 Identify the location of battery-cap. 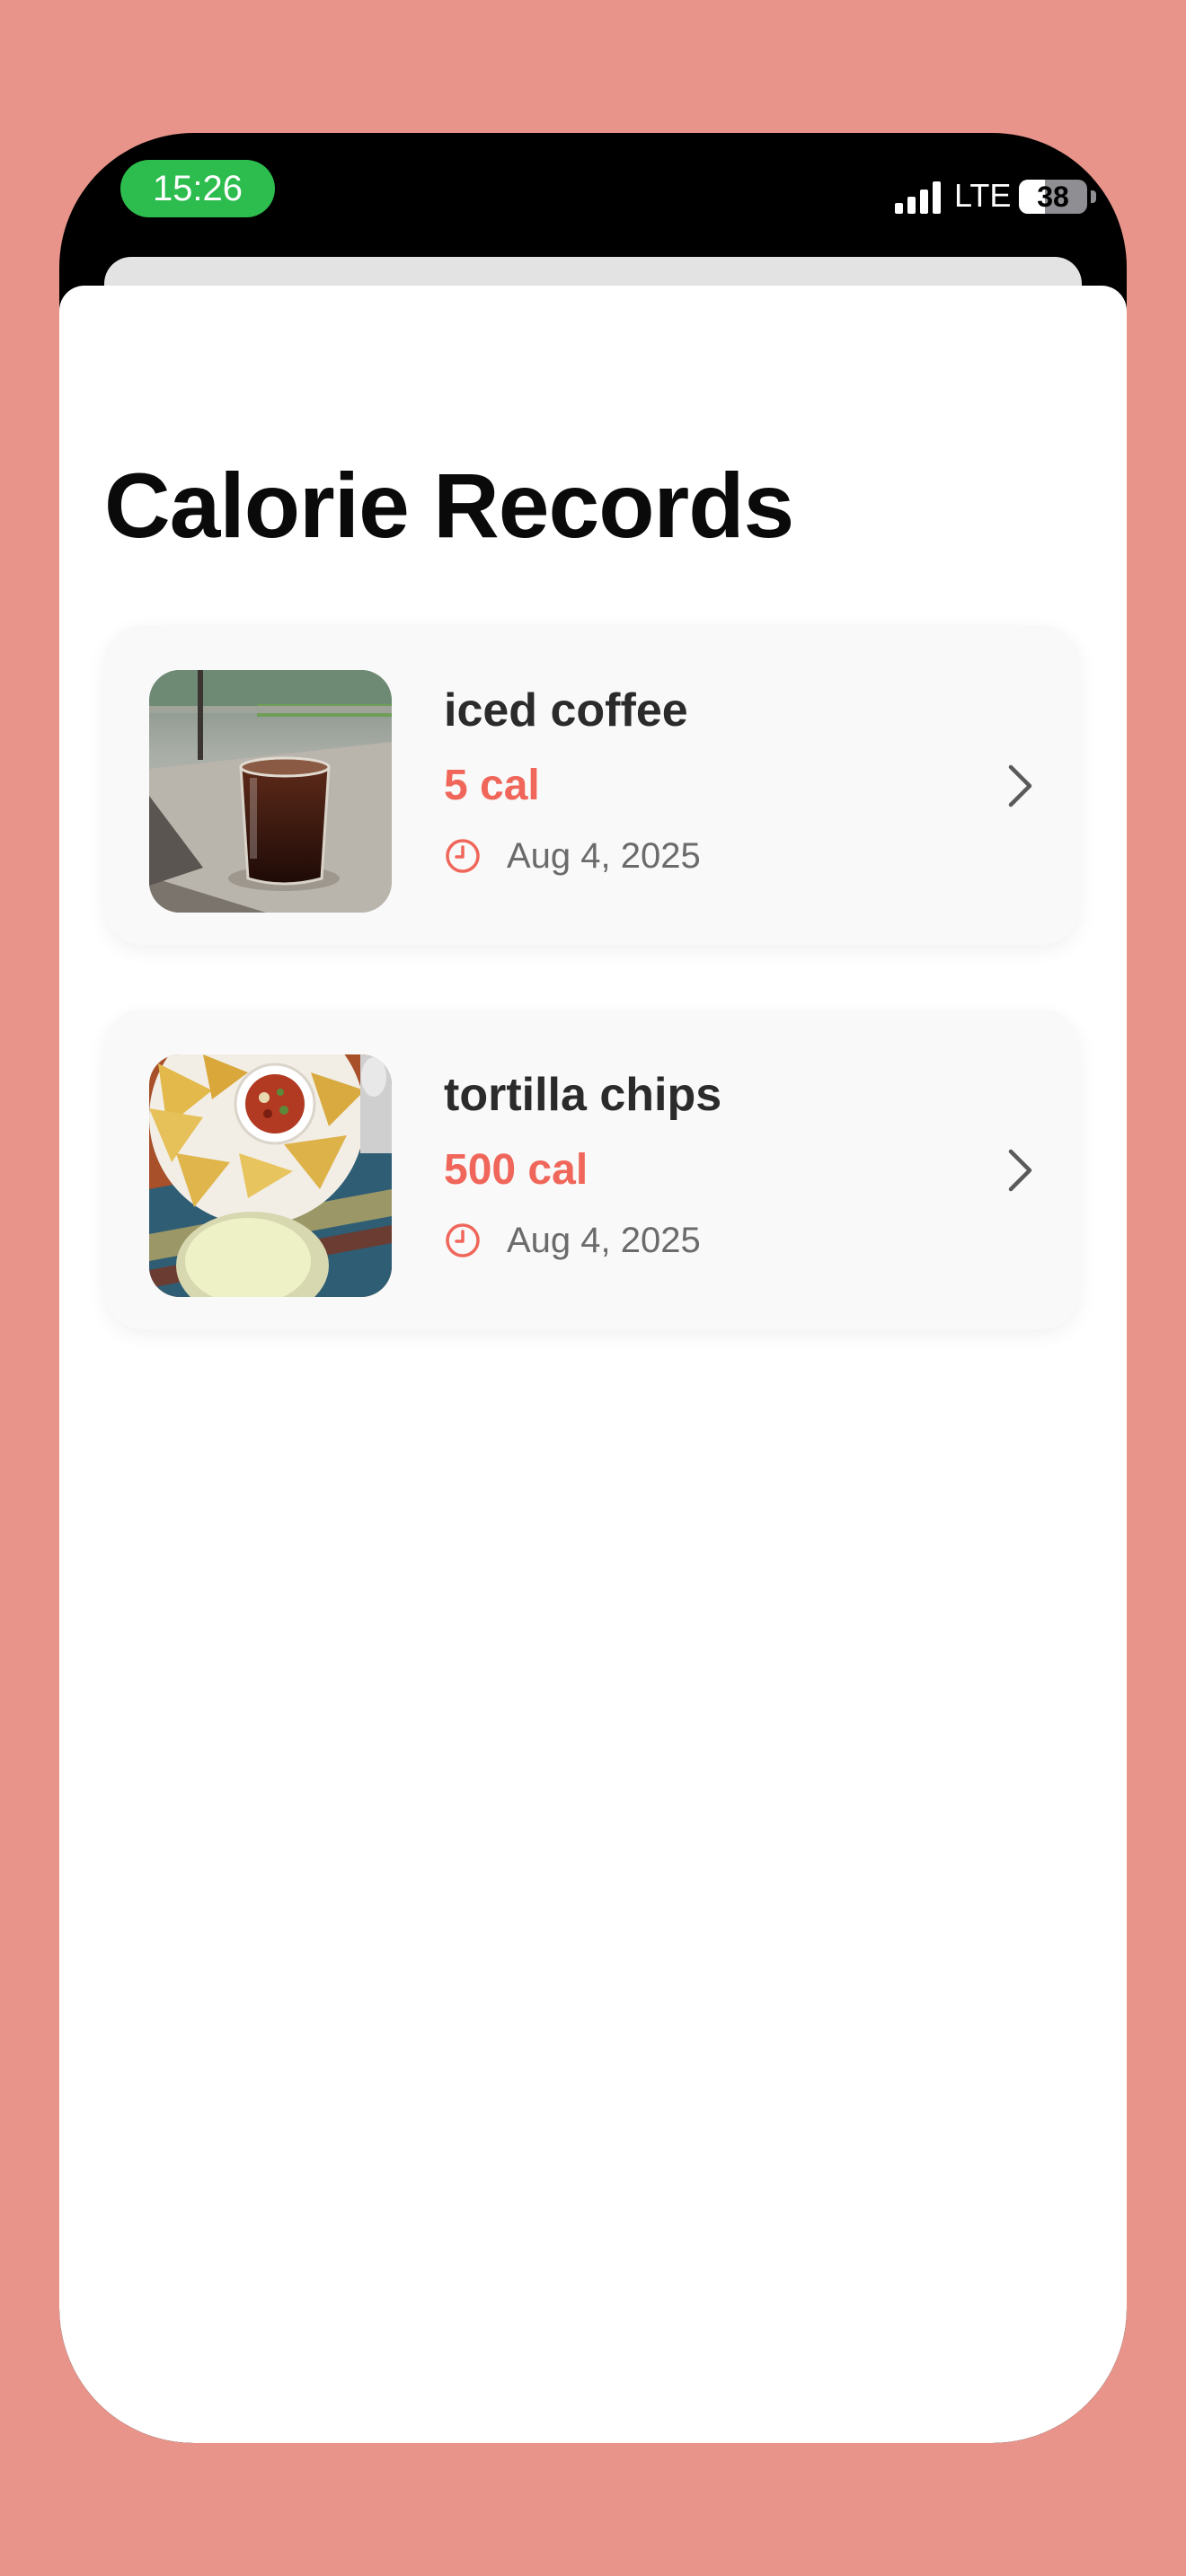
(1093, 196).